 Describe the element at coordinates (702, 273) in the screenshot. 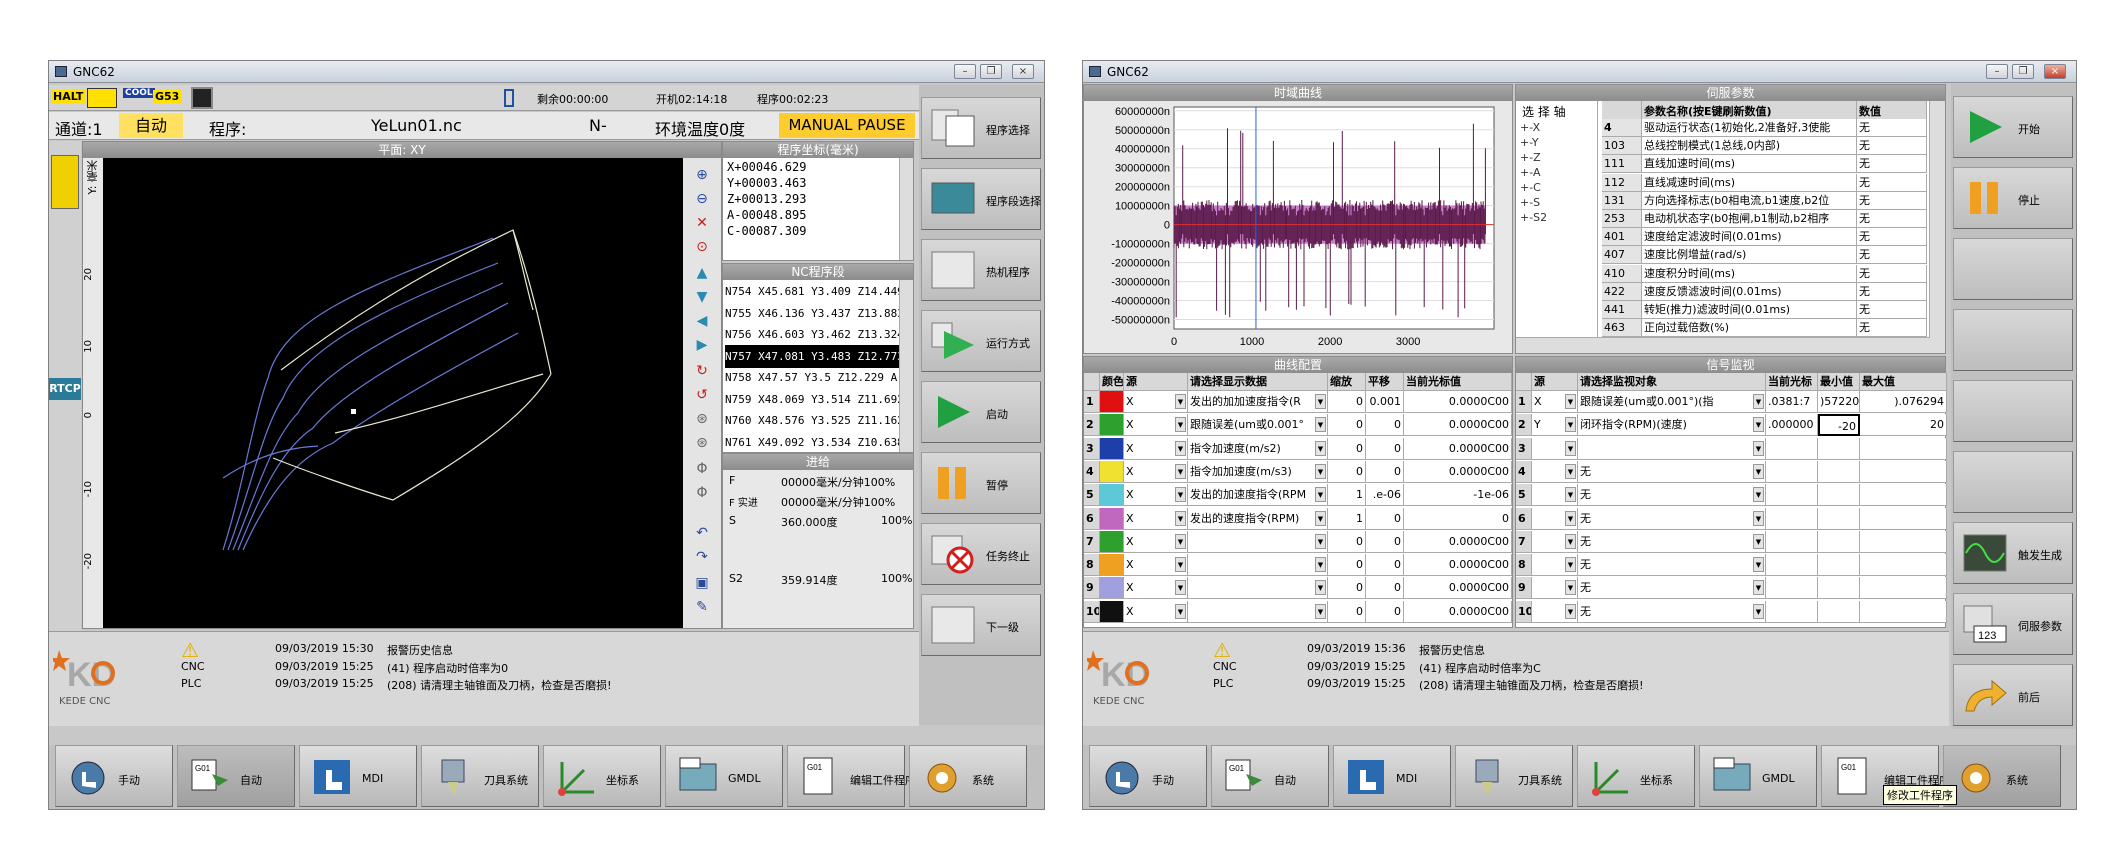

I see `move-up-icon: ▲` at that location.